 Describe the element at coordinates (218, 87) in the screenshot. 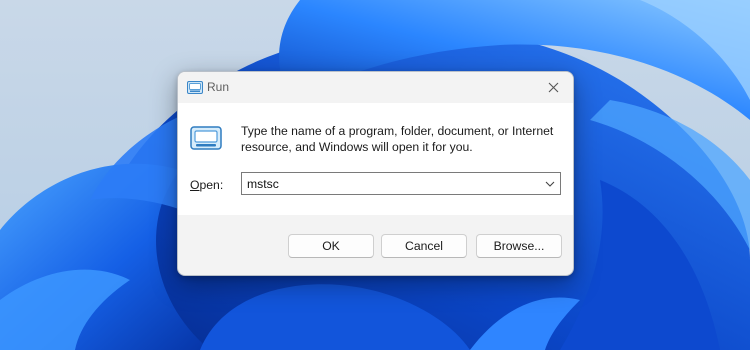

I see `dialog-title: Run` at that location.